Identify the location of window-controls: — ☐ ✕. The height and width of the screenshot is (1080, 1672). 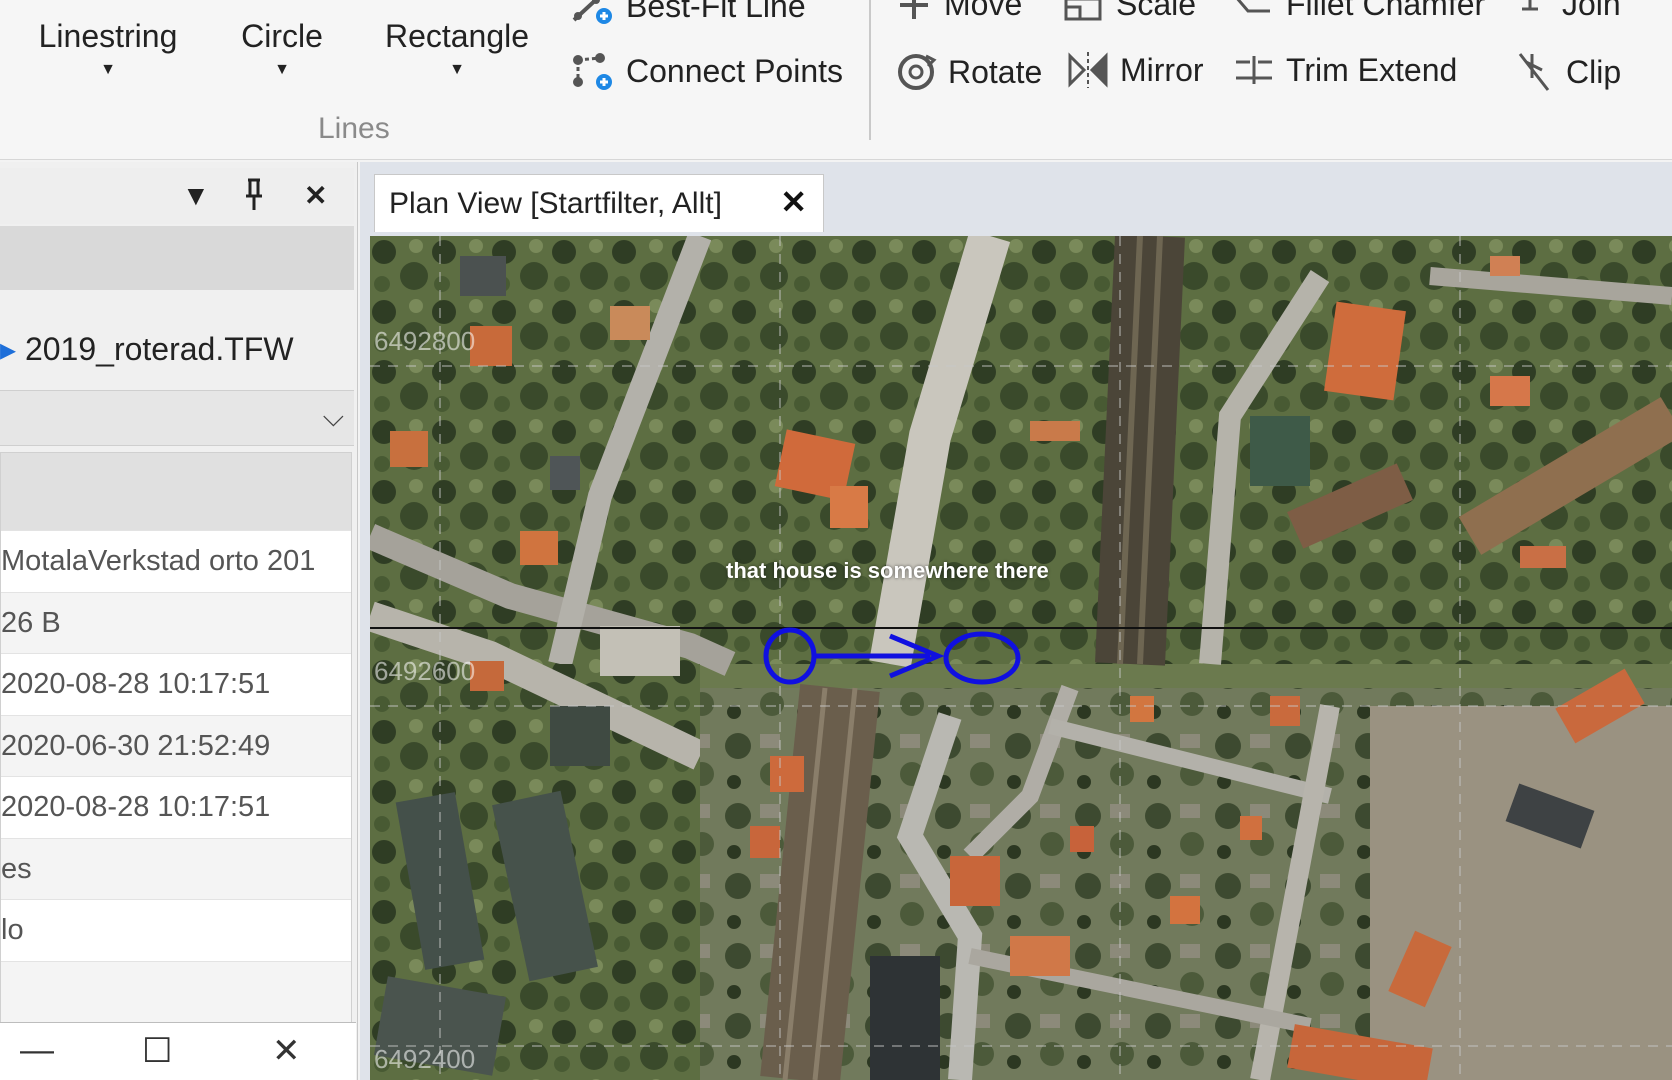
(178, 1051).